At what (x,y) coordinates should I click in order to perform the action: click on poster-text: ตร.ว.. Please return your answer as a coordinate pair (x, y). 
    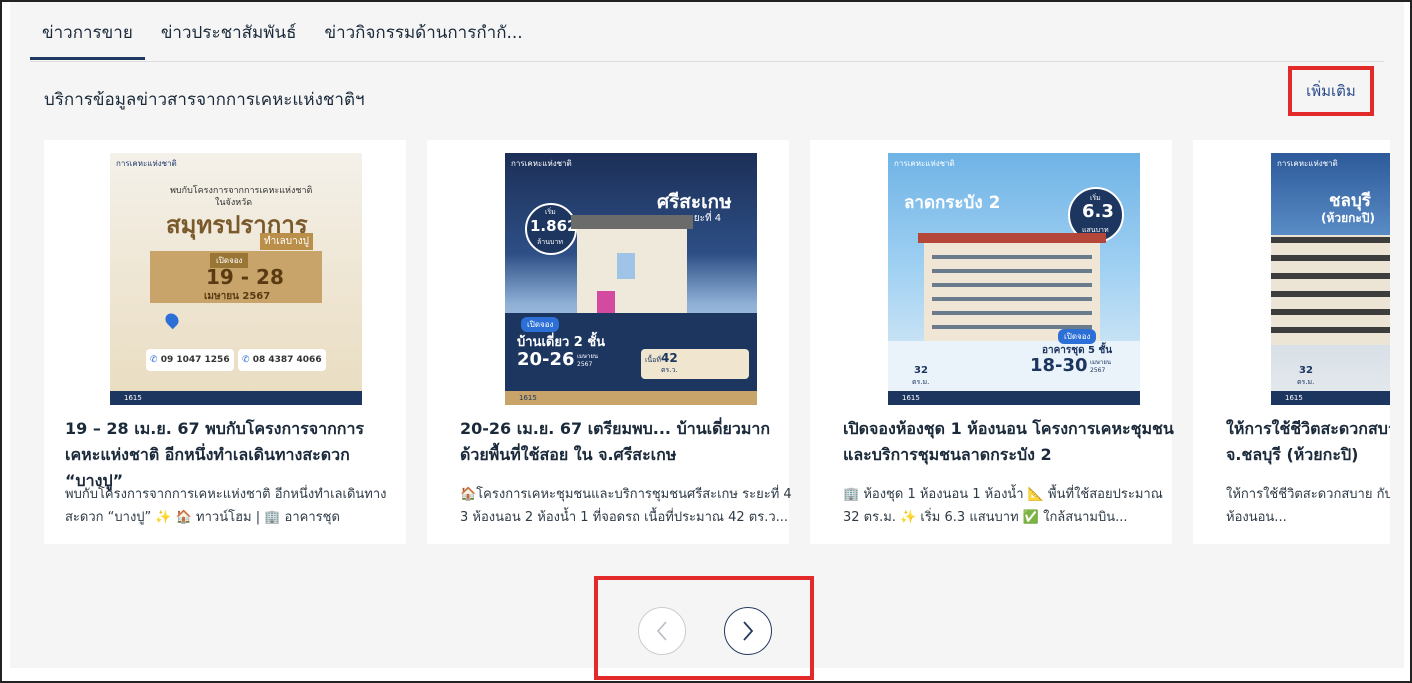
    Looking at the image, I should click on (669, 370).